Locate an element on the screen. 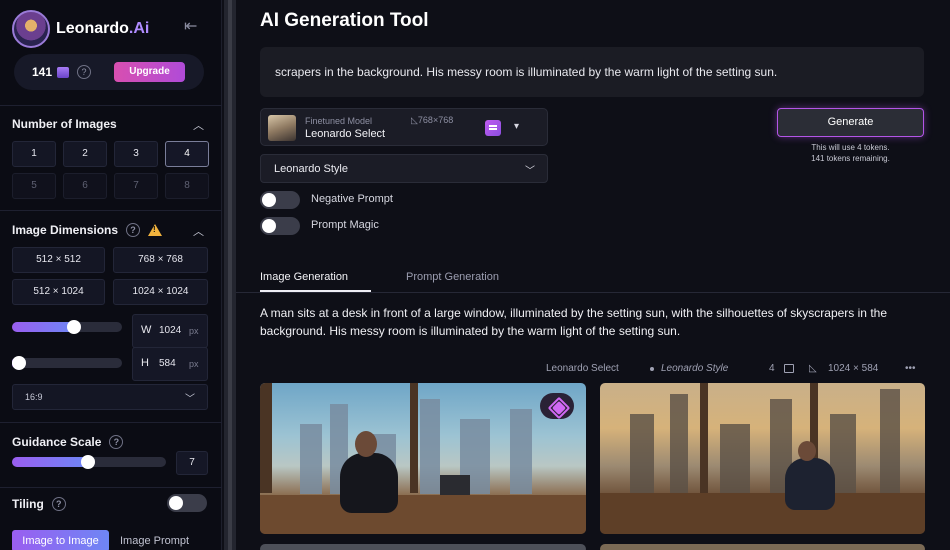  number-of-images-title: Number of Images is located at coordinates (64, 124).